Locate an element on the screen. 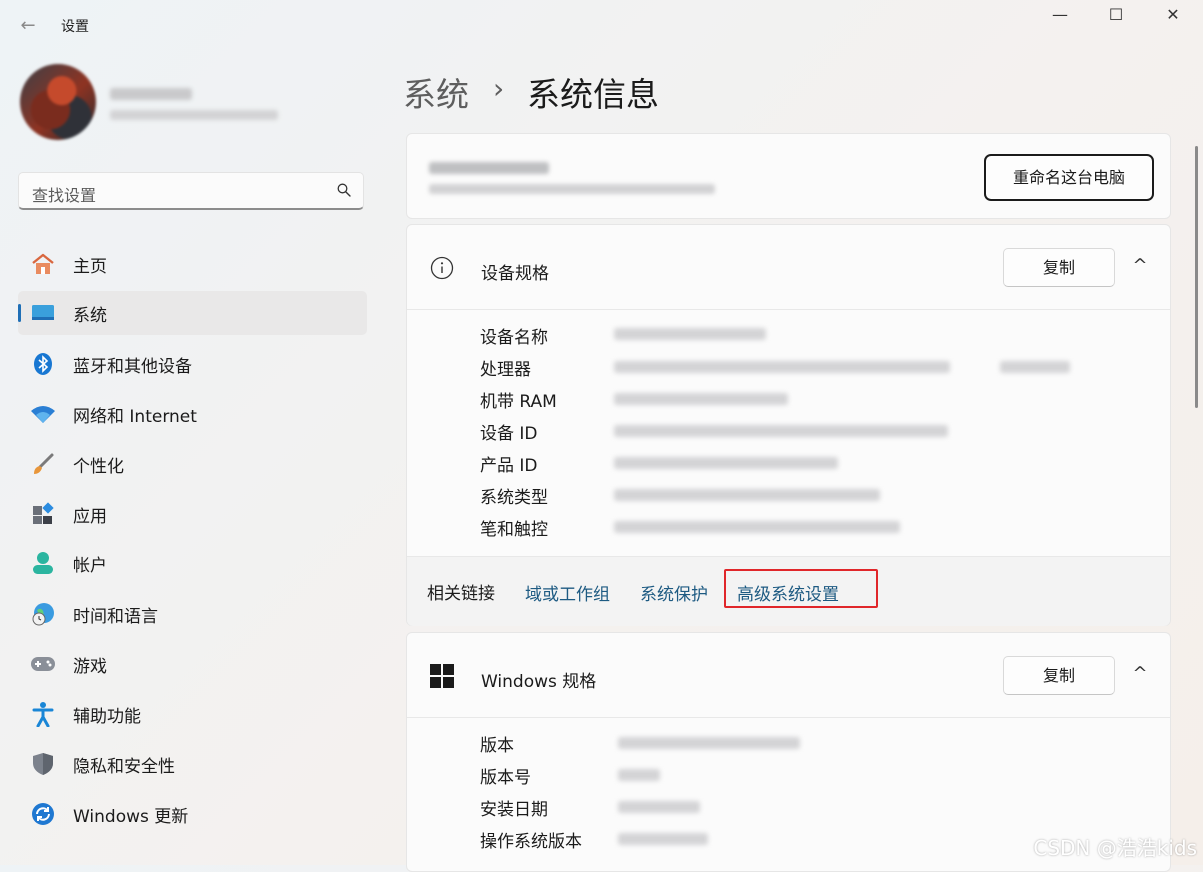 The height and width of the screenshot is (872, 1203). globe-clock-icon is located at coordinates (43, 614).